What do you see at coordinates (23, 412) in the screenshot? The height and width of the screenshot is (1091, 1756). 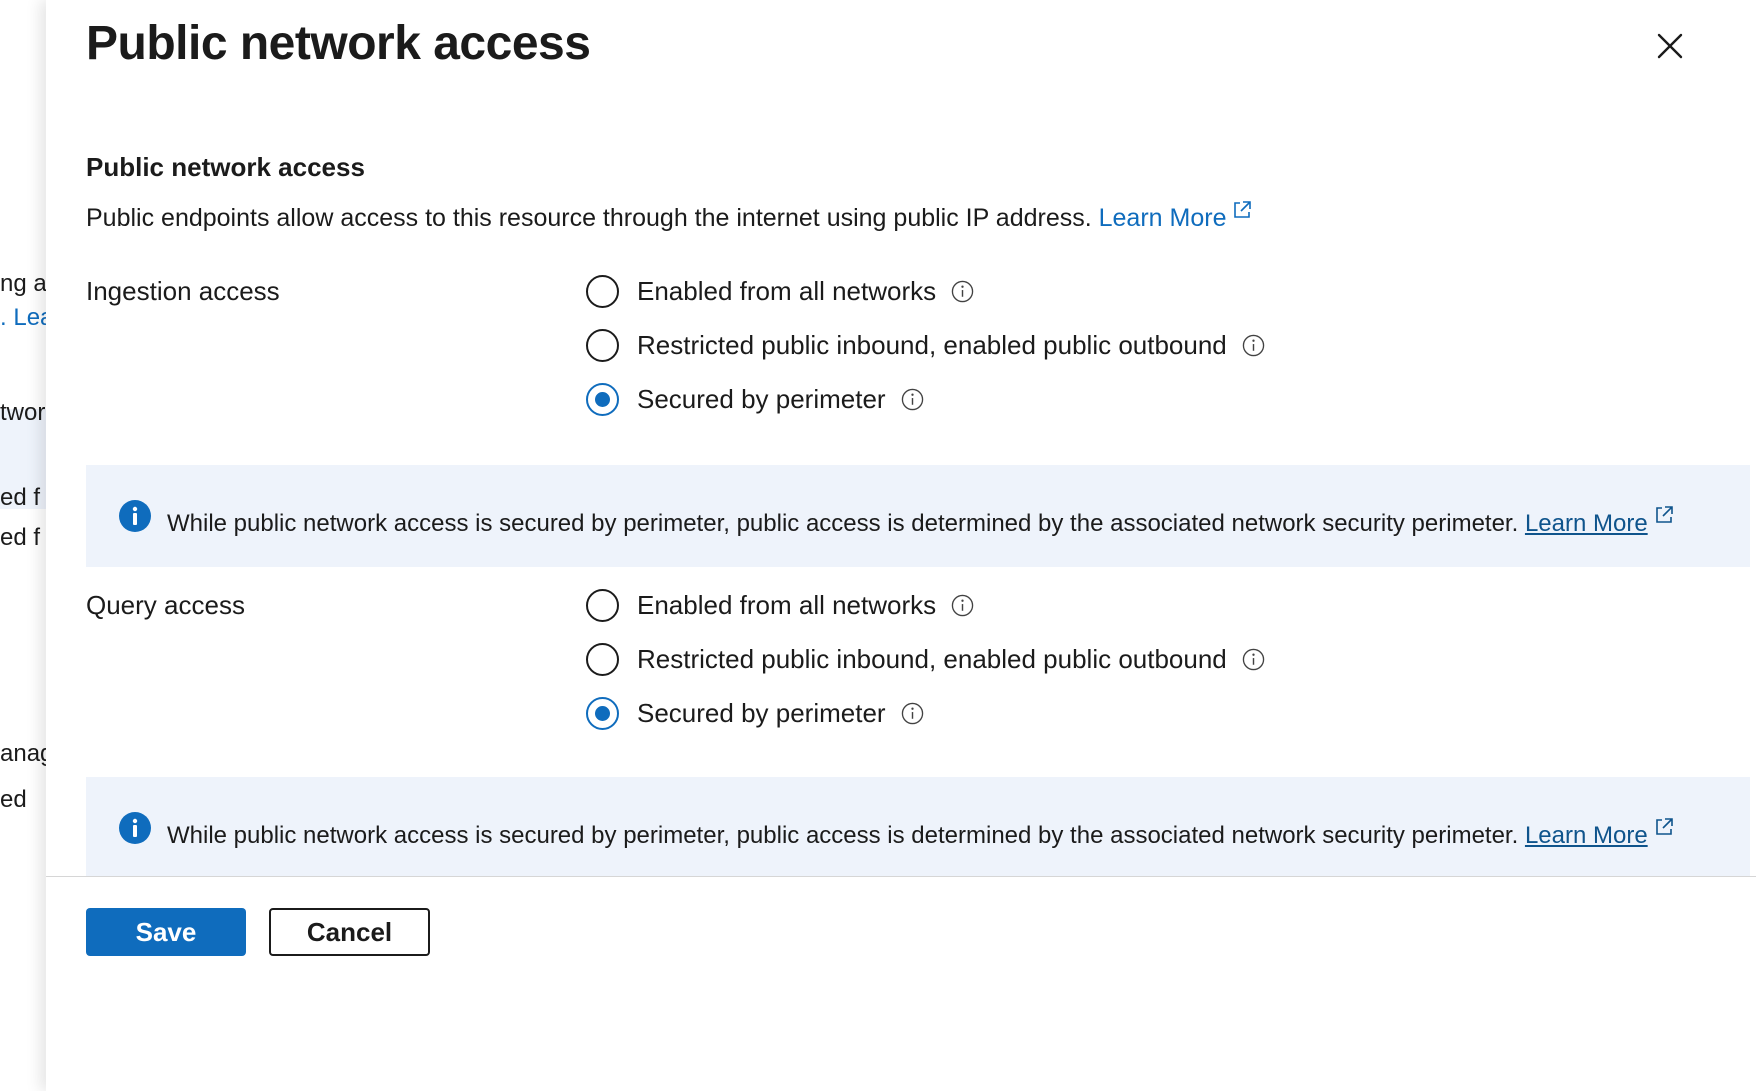 I see `background-text-fragment: twor` at bounding box center [23, 412].